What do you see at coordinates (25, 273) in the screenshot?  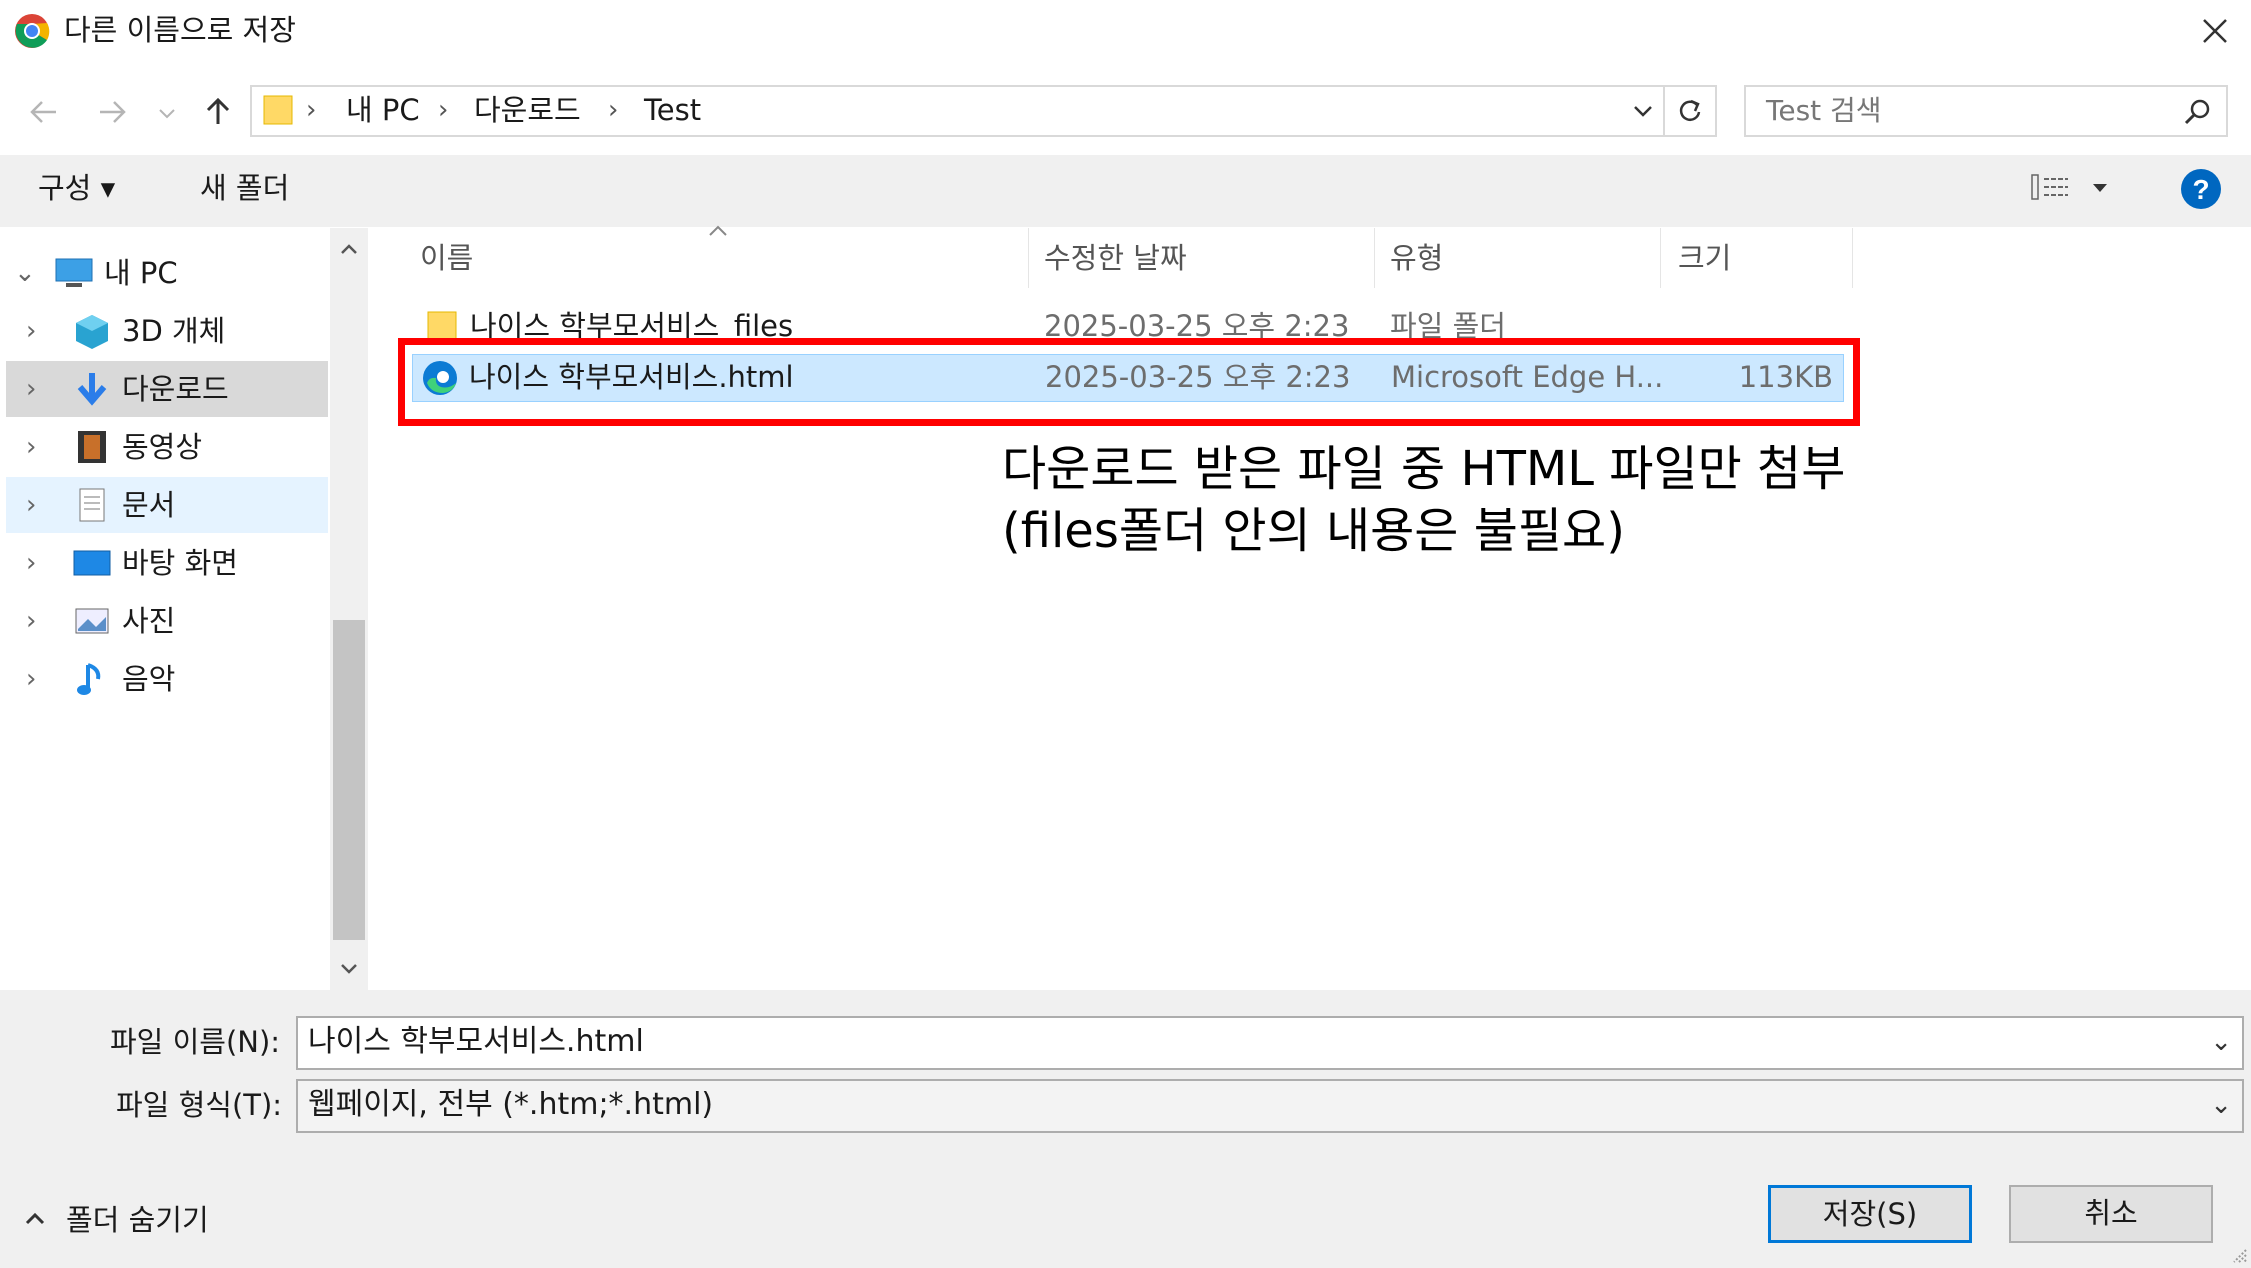 I see `expanded-chevron-icon: ⌄` at bounding box center [25, 273].